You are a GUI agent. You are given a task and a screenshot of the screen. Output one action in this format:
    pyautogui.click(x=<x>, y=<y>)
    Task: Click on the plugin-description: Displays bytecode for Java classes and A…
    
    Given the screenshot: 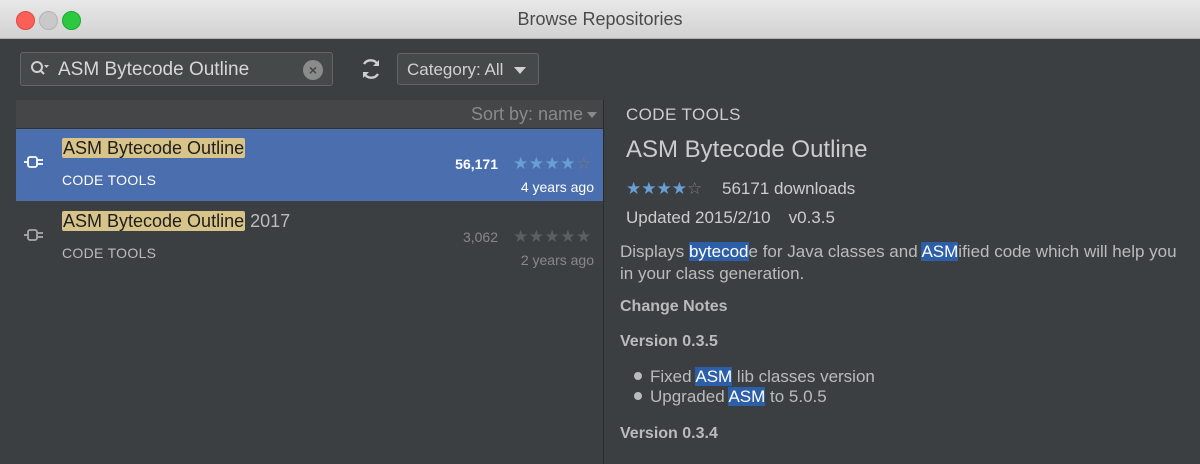 What is the action you would take?
    pyautogui.click(x=898, y=262)
    